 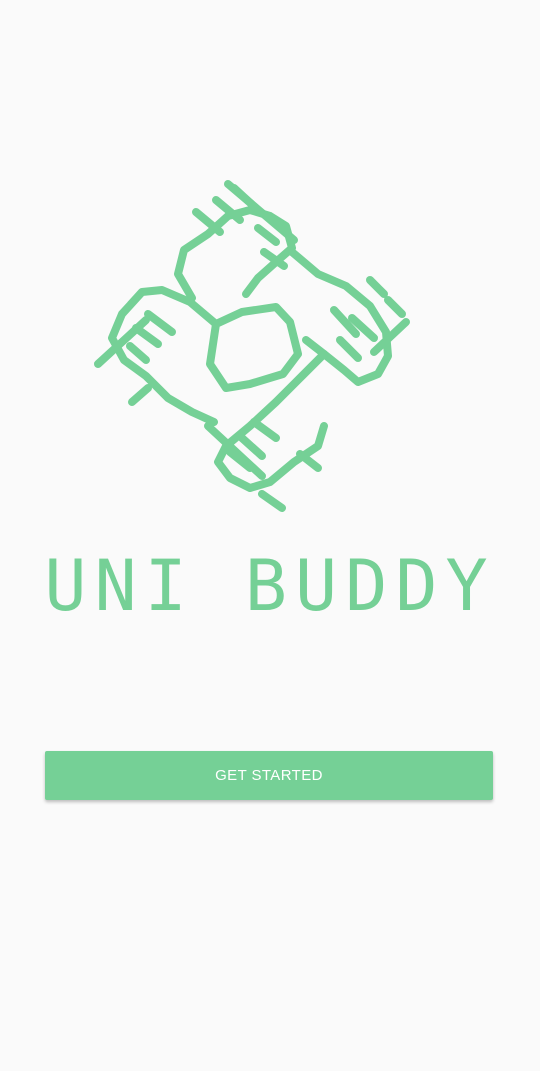 What do you see at coordinates (270, 586) in the screenshot?
I see `app-title: UNI BUDDY` at bounding box center [270, 586].